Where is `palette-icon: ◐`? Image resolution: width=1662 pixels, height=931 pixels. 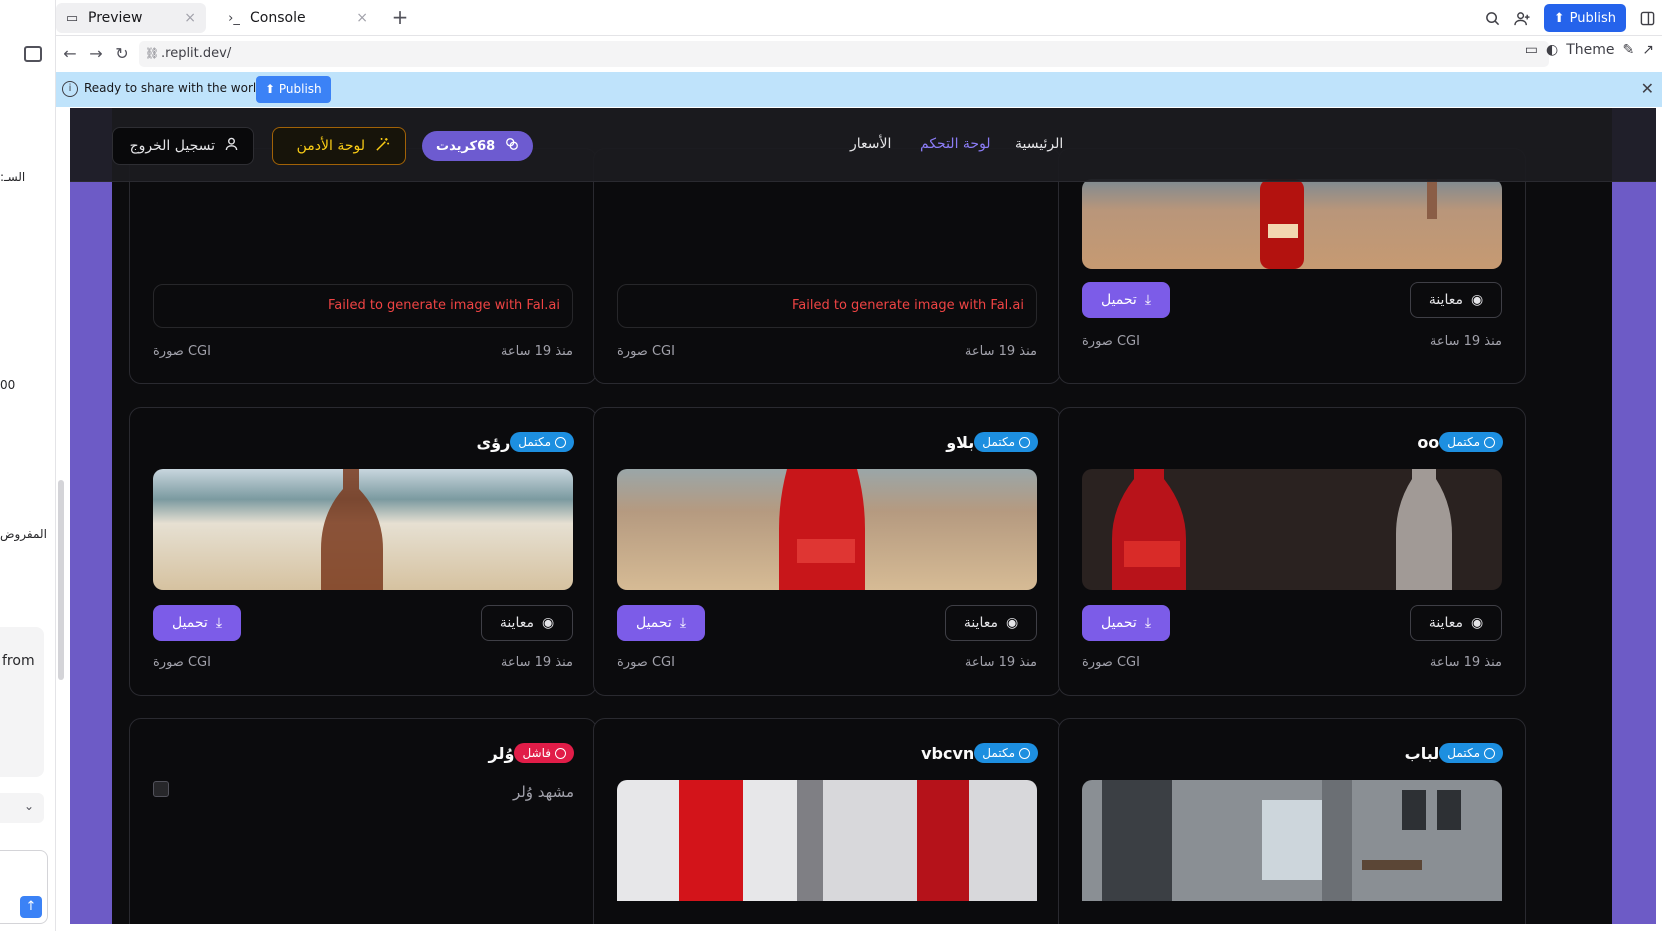
palette-icon: ◐ is located at coordinates (1552, 50).